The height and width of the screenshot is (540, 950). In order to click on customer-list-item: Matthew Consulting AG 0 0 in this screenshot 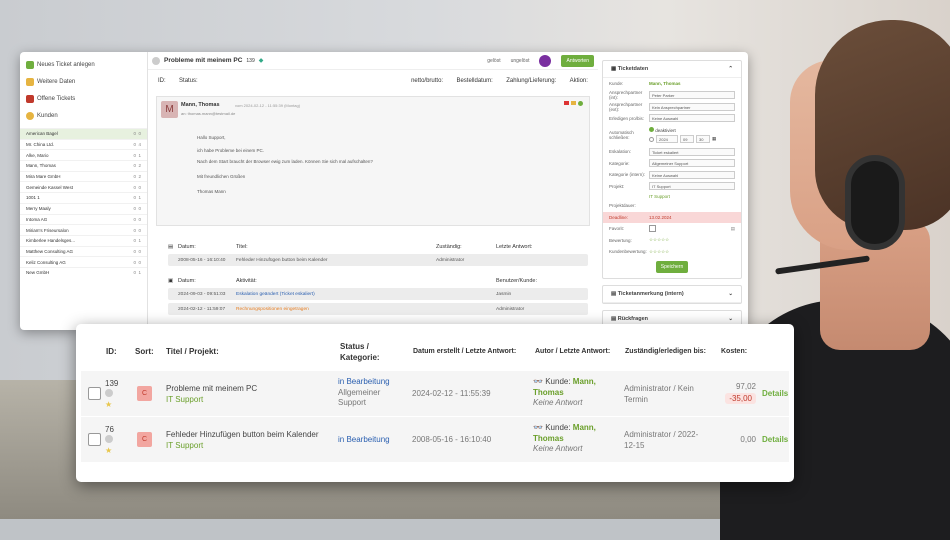, I will do `click(83, 251)`.